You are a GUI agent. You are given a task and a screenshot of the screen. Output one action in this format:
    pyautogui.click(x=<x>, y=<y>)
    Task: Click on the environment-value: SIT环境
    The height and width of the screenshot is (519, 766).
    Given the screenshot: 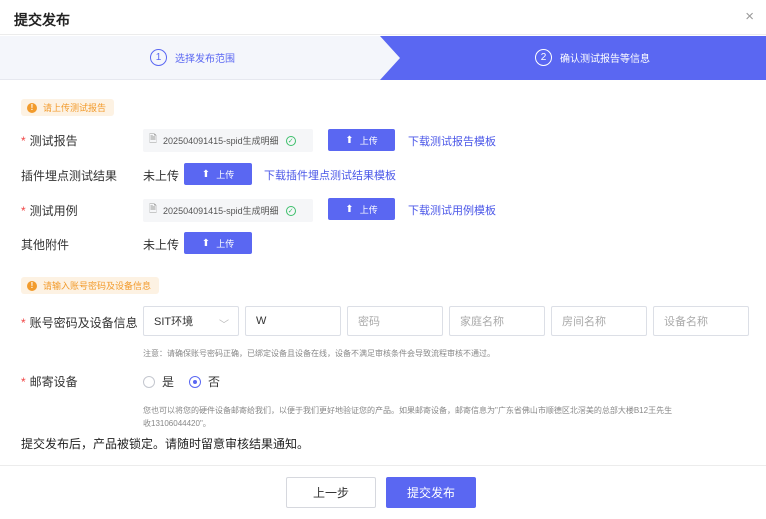 What is the action you would take?
    pyautogui.click(x=174, y=322)
    